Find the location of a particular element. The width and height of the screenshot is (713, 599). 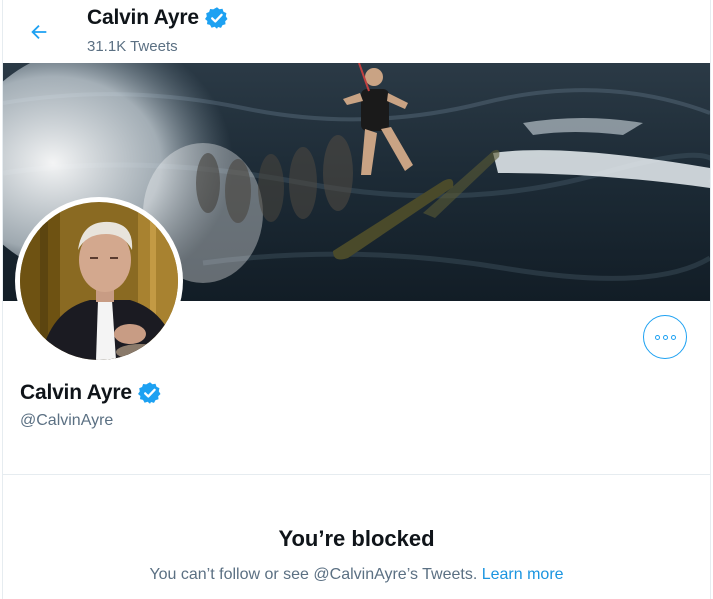

back-arrow-icon is located at coordinates (39, 32).